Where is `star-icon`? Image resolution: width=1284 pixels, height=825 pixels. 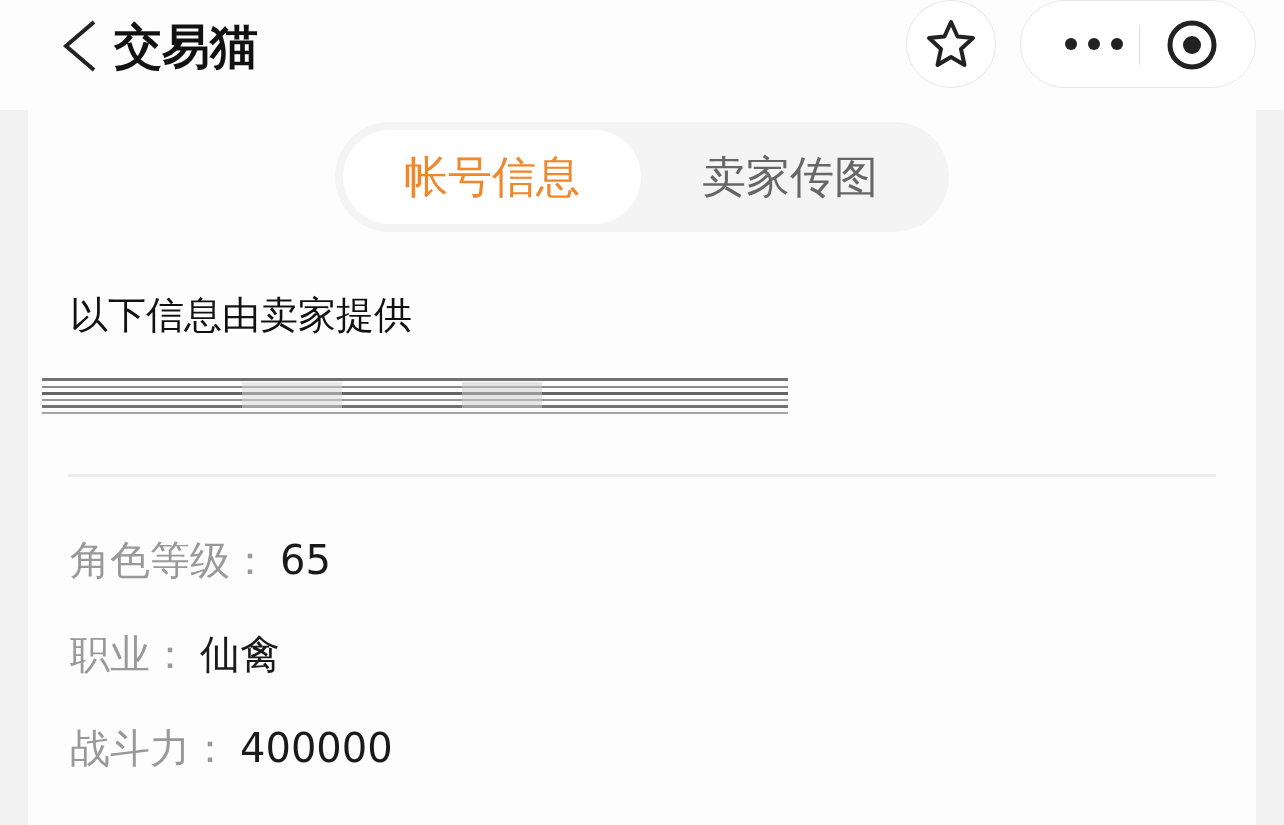
star-icon is located at coordinates (951, 44).